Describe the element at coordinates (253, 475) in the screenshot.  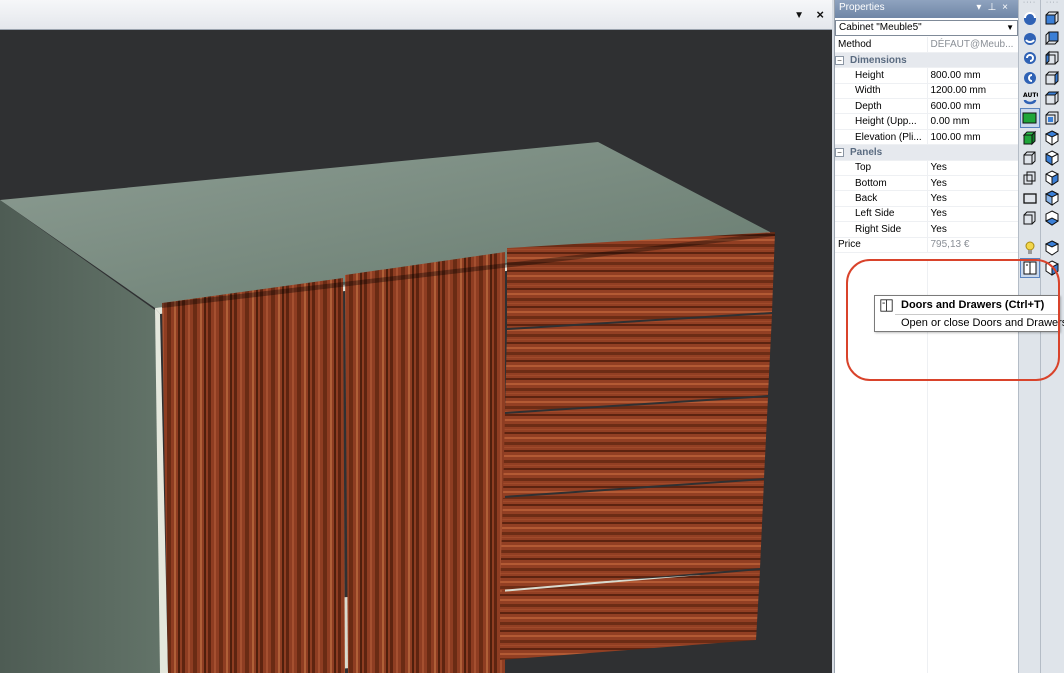
I see `cabinet-left-door` at that location.